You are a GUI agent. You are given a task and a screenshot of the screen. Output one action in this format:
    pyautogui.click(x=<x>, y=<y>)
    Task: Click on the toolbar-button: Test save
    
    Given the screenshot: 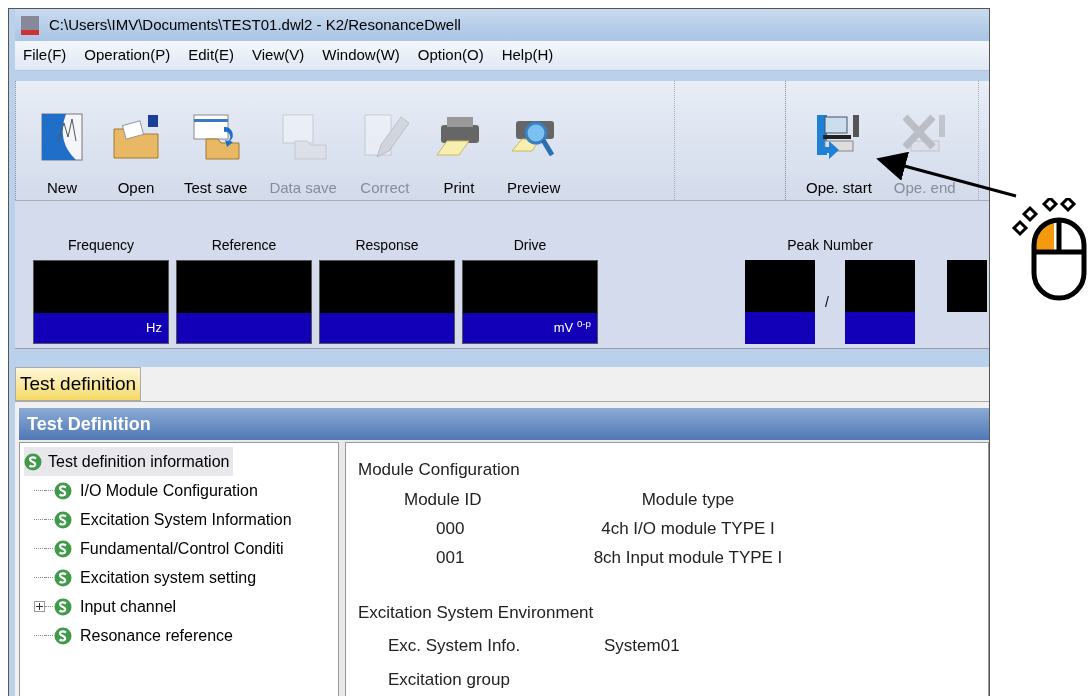 What is the action you would take?
    pyautogui.click(x=216, y=155)
    